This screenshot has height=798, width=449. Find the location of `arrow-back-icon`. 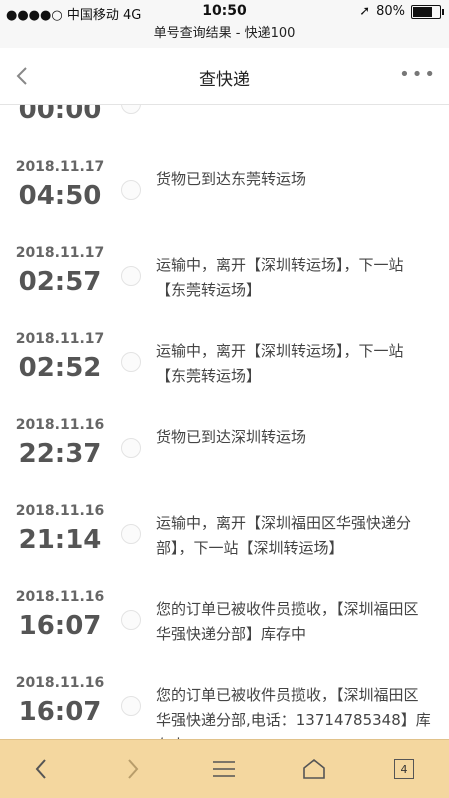

arrow-back-icon is located at coordinates (40, 769).